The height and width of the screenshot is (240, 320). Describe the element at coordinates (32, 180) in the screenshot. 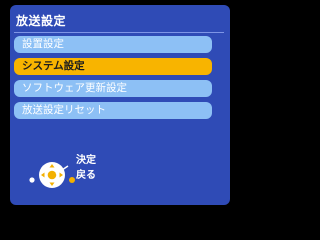

I see `white-dot-icon` at that location.